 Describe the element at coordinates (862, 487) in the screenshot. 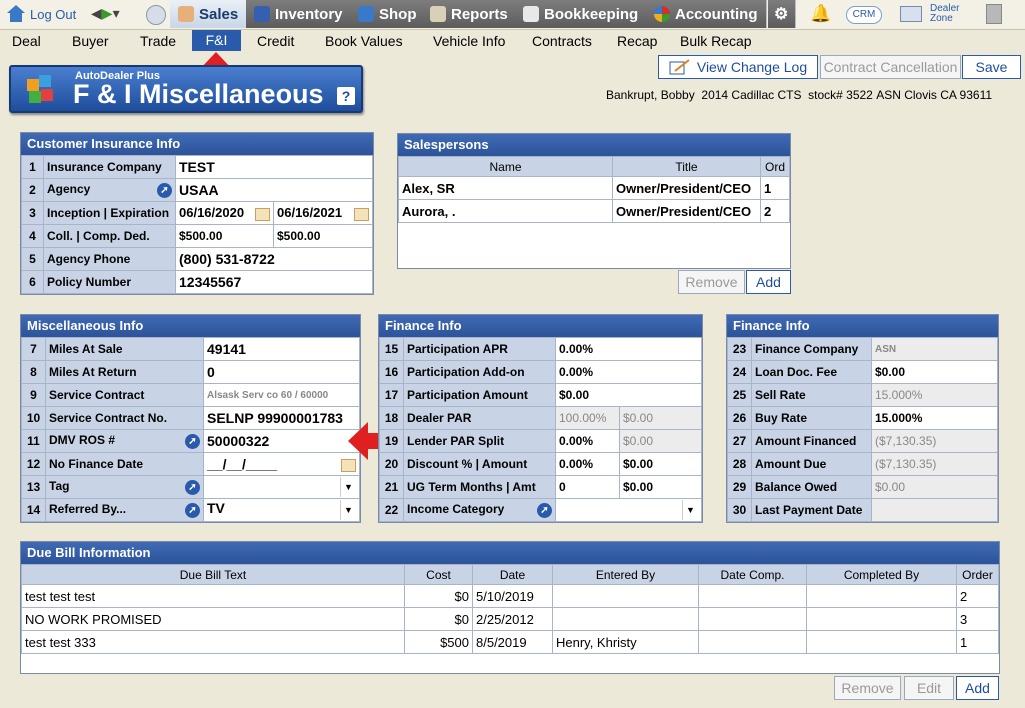

I see `table-row: 29 Balance Owed $0.00` at that location.